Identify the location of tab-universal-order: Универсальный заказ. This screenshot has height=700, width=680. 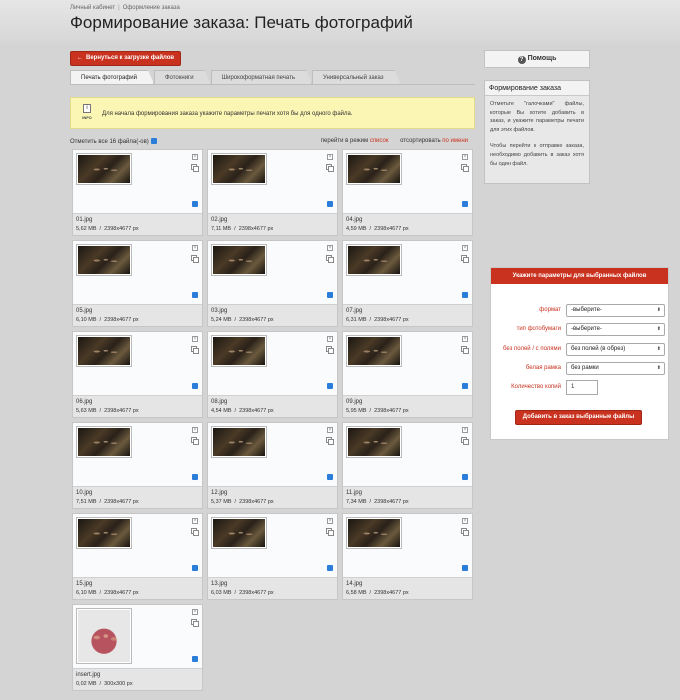
(356, 77).